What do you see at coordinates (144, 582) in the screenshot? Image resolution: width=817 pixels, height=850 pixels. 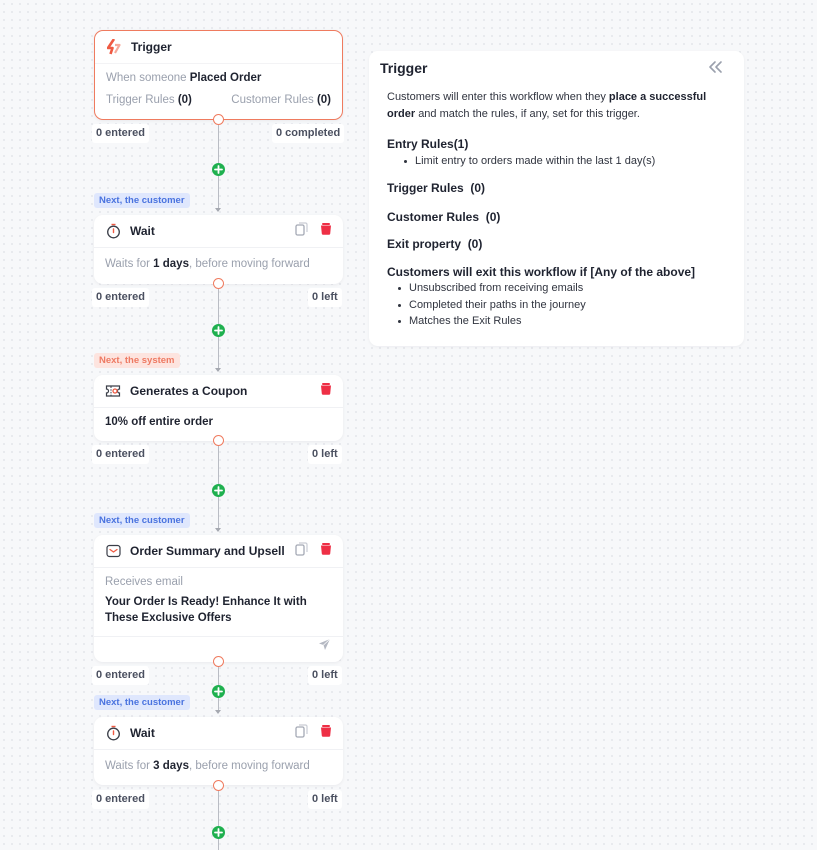 I see `email-label: Receives email` at bounding box center [144, 582].